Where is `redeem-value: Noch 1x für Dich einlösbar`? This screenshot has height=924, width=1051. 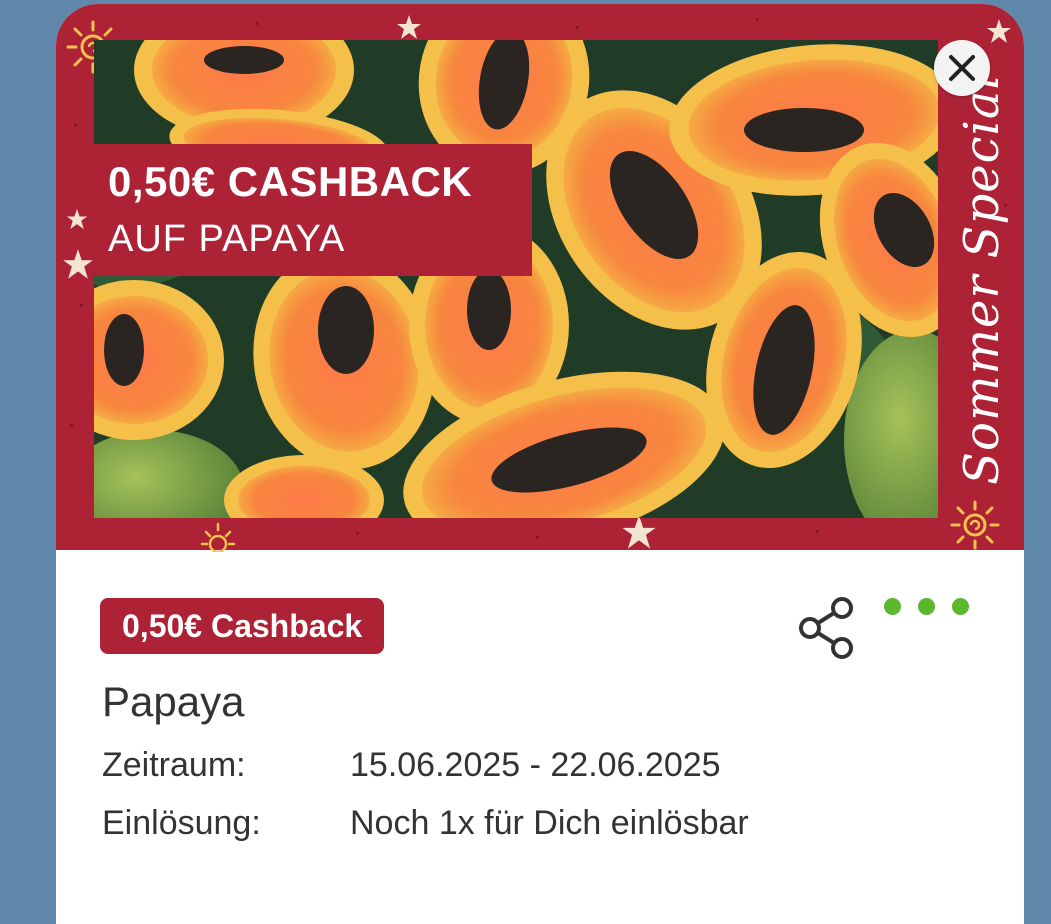 redeem-value: Noch 1x für Dich einlösbar is located at coordinates (549, 823).